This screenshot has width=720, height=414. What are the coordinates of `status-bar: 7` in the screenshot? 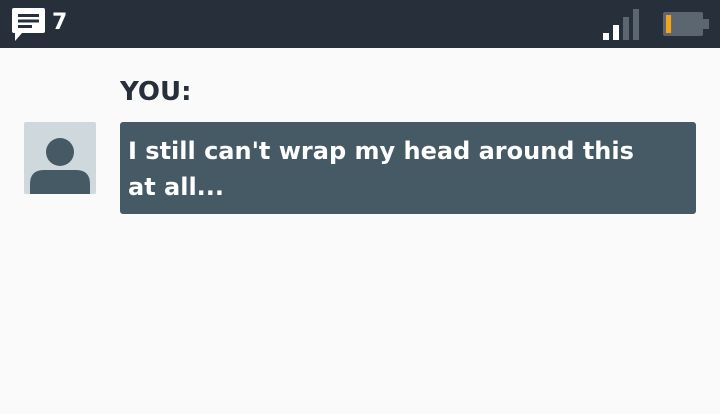 It's located at (360, 24).